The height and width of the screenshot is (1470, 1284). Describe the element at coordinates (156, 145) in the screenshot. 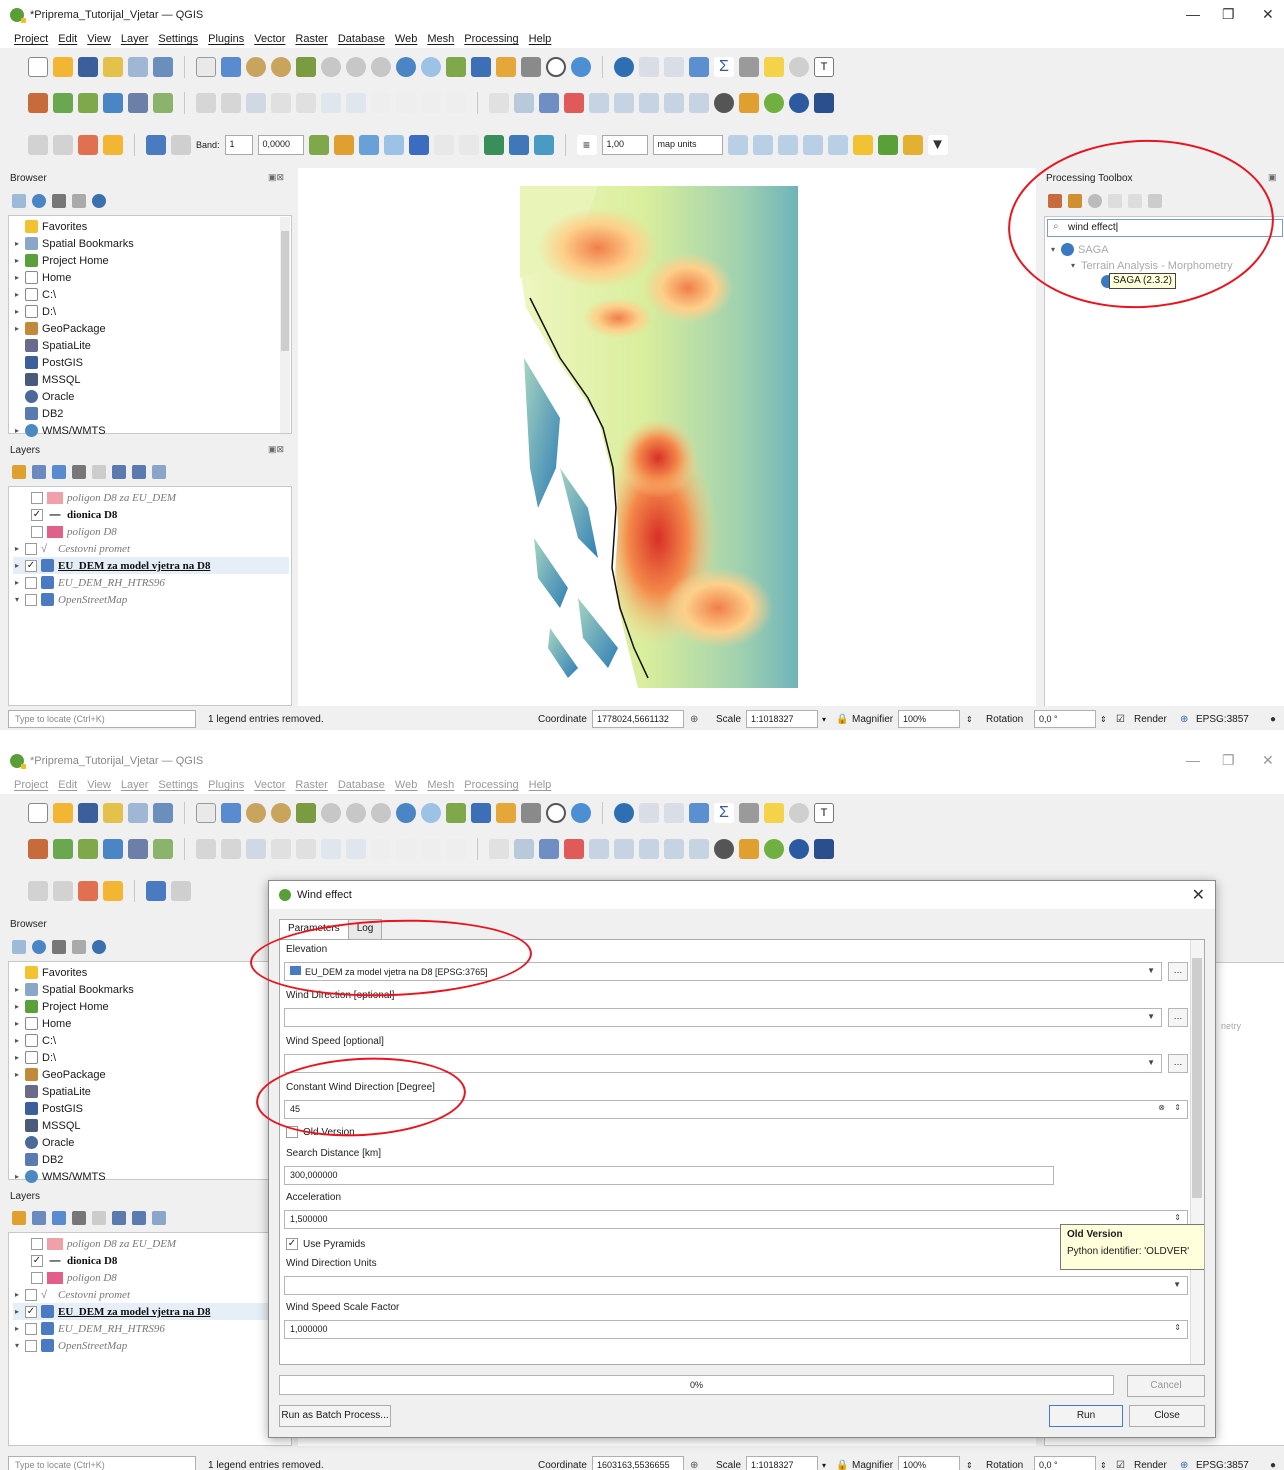

I see `georeferencer-icon` at that location.